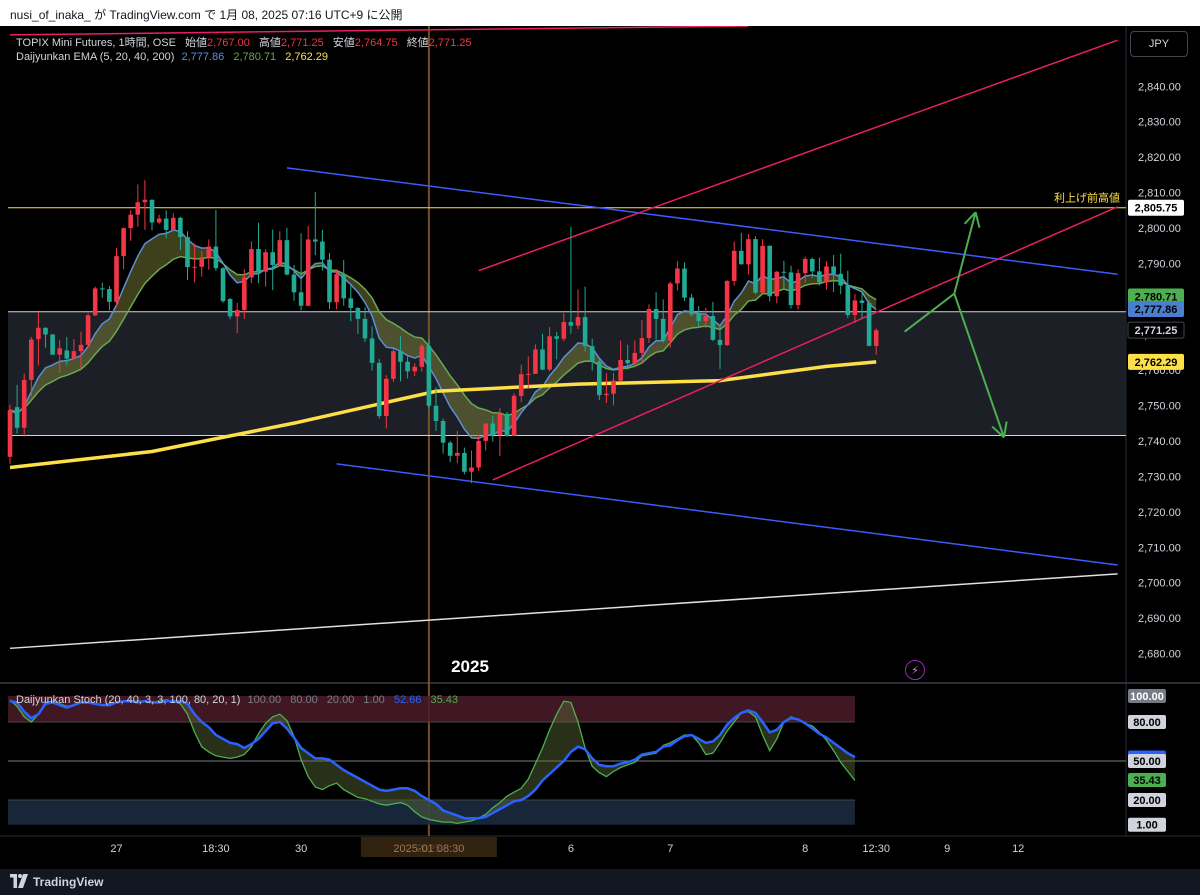 This screenshot has height=895, width=1200. What do you see at coordinates (798, 155) in the screenshot?
I see `trendline-red-channel-upper` at bounding box center [798, 155].